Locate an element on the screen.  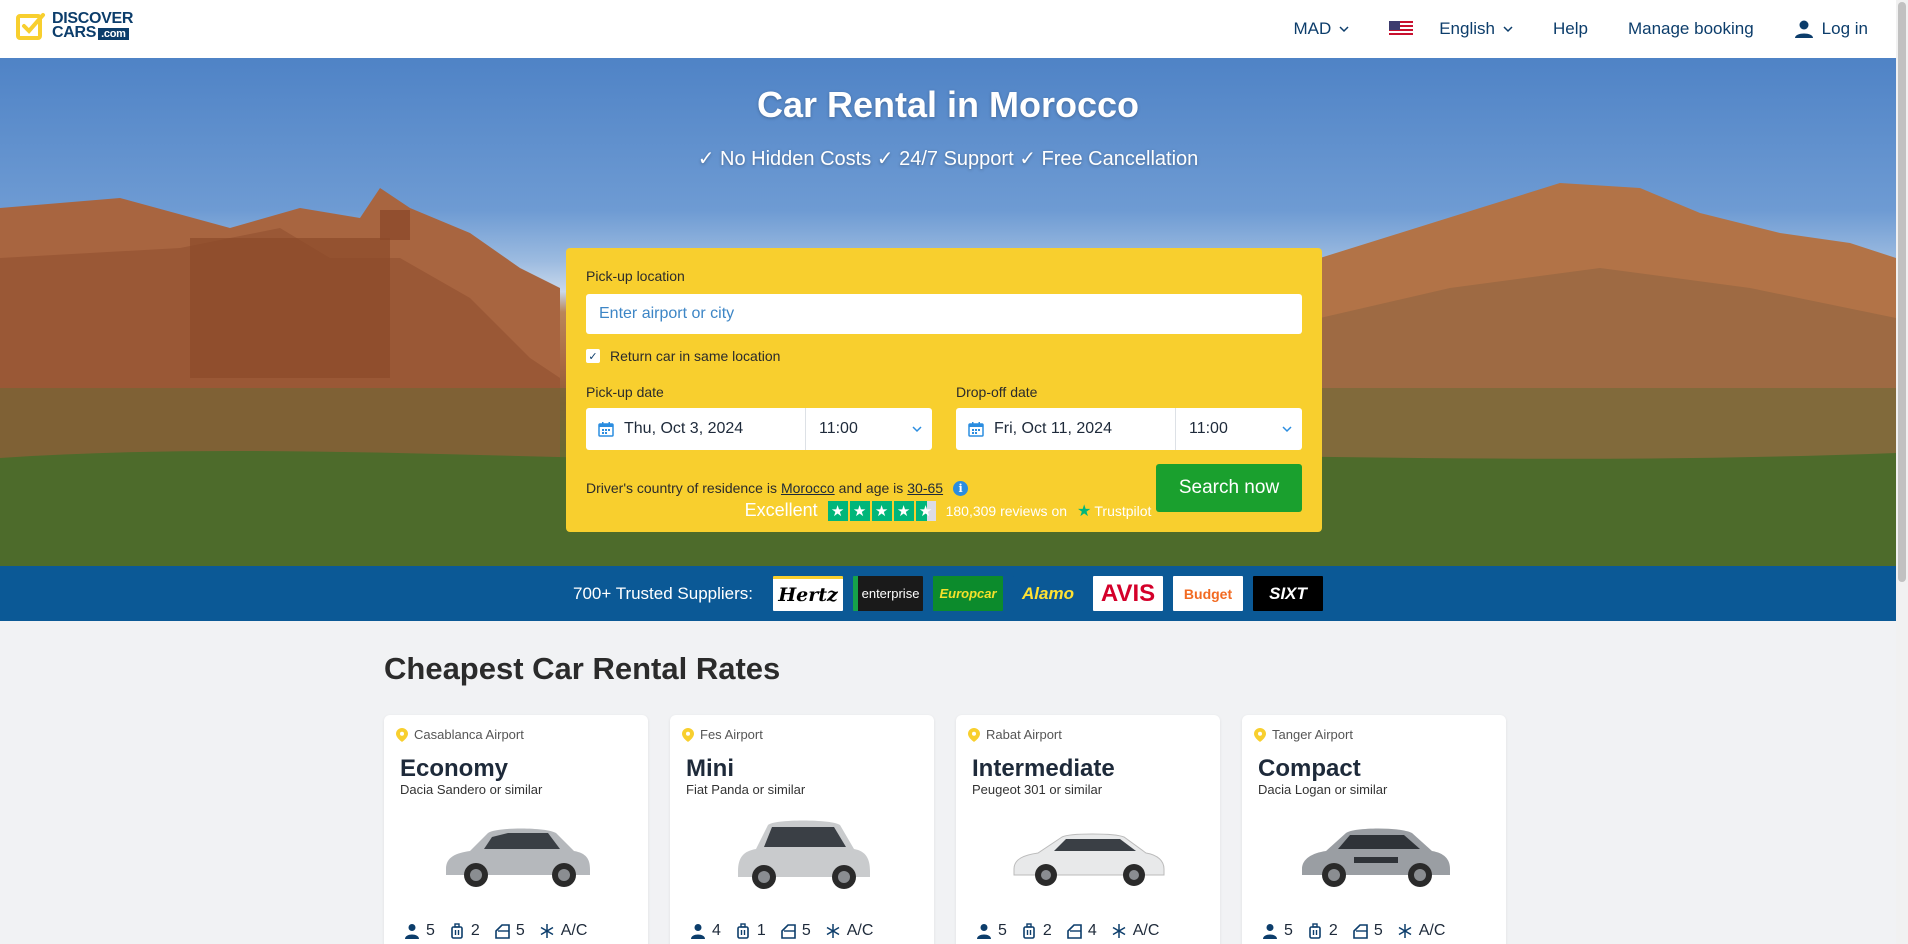
rating-stars: ★ ★ ★ ★ ★ is located at coordinates (881, 510).